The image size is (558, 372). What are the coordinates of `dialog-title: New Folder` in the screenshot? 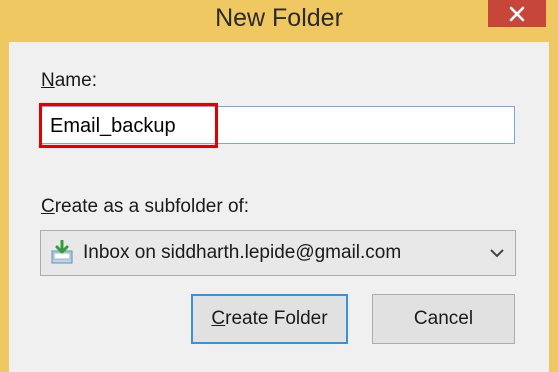 It's located at (279, 18).